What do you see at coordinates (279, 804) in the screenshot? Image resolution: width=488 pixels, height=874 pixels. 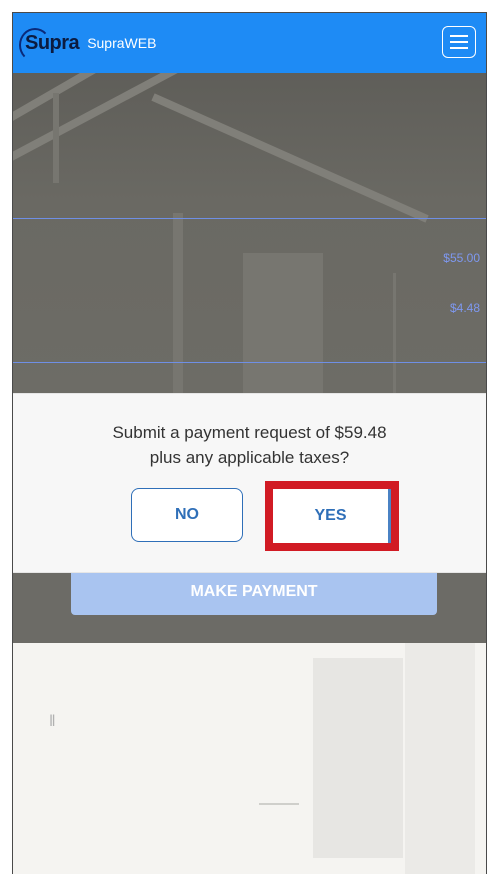 I see `stair-edge` at bounding box center [279, 804].